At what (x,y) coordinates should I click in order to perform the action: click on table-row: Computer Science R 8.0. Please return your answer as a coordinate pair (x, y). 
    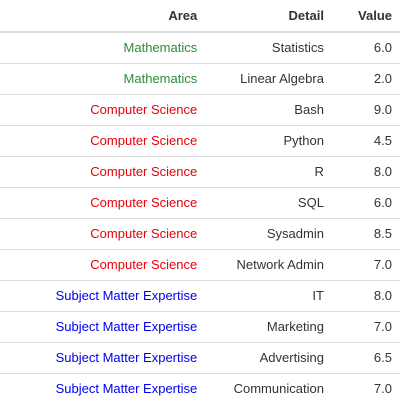
    Looking at the image, I should click on (200, 172).